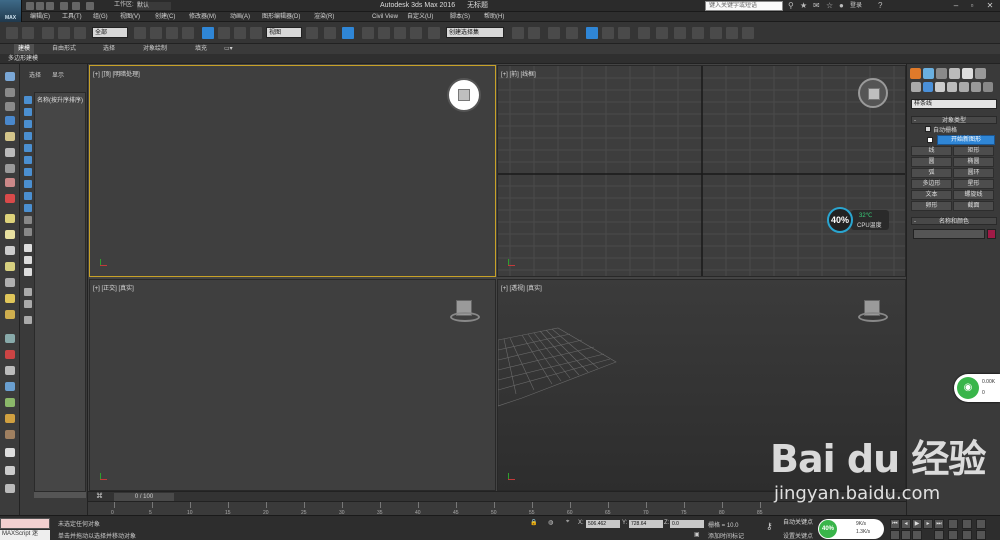 The image size is (1000, 540). What do you see at coordinates (10, 470) in the screenshot?
I see `cube-icon` at bounding box center [10, 470].